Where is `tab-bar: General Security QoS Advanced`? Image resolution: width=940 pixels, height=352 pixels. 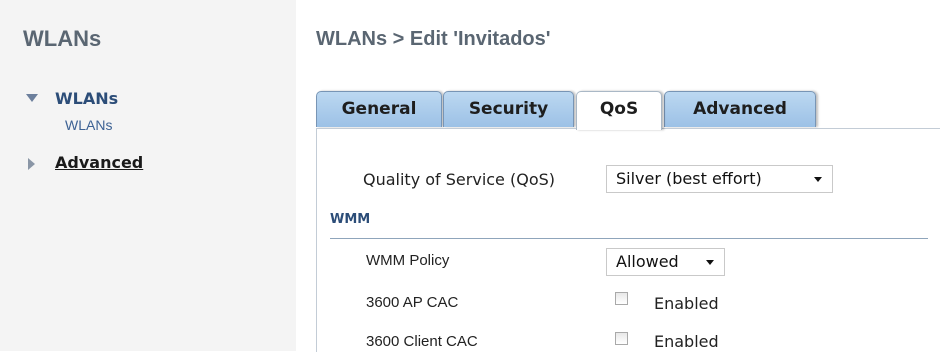 tab-bar: General Security QoS Advanced is located at coordinates (628, 110).